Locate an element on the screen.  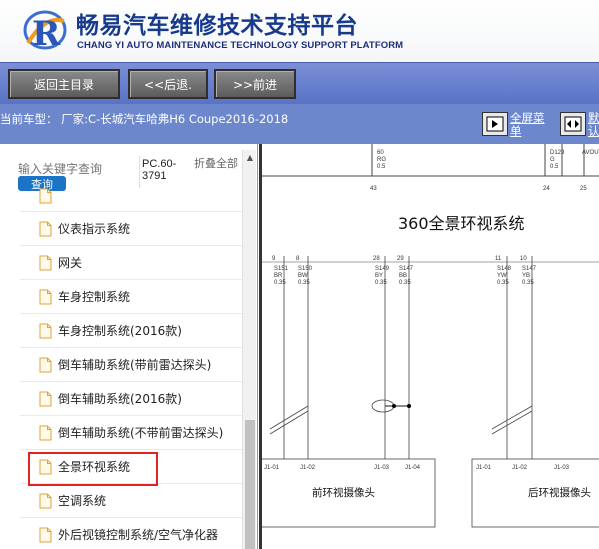
pin-number: 8 is located at coordinates (298, 259).